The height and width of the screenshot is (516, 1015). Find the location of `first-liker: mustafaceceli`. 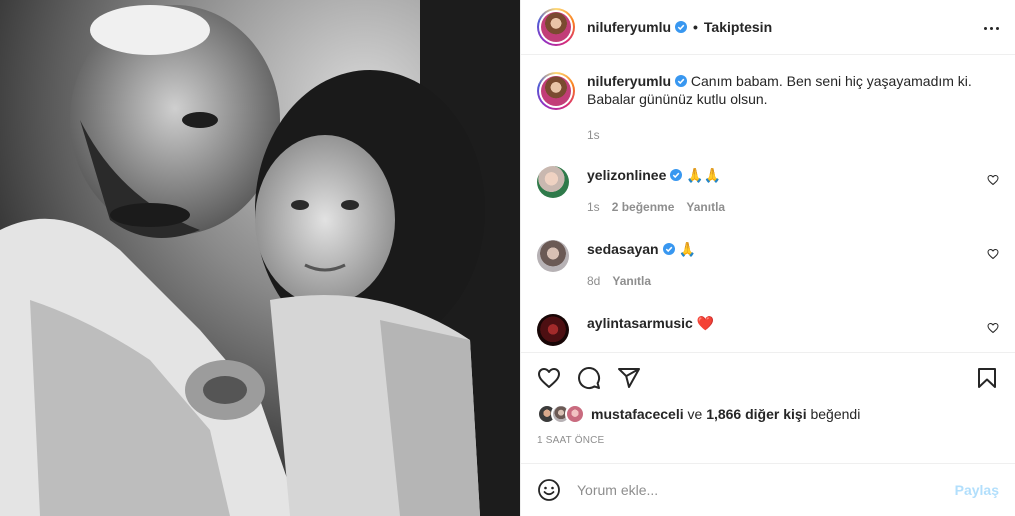

first-liker: mustafaceceli is located at coordinates (637, 414).